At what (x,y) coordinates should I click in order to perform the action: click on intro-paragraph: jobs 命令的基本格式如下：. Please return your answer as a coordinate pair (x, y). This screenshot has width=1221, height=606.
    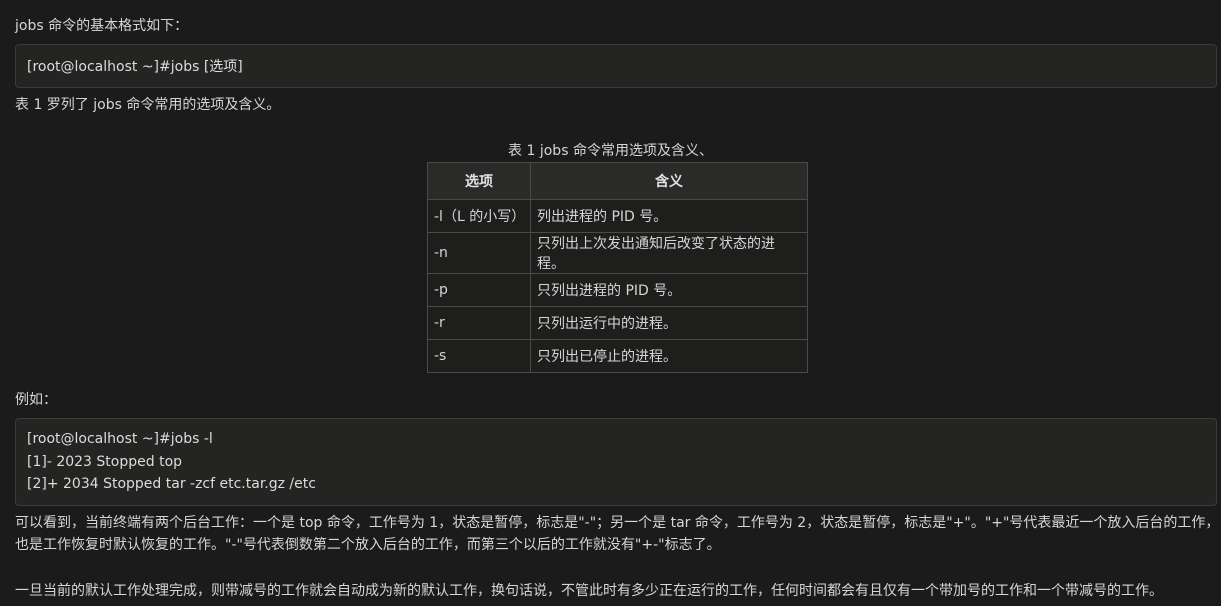
    Looking at the image, I should click on (102, 26).